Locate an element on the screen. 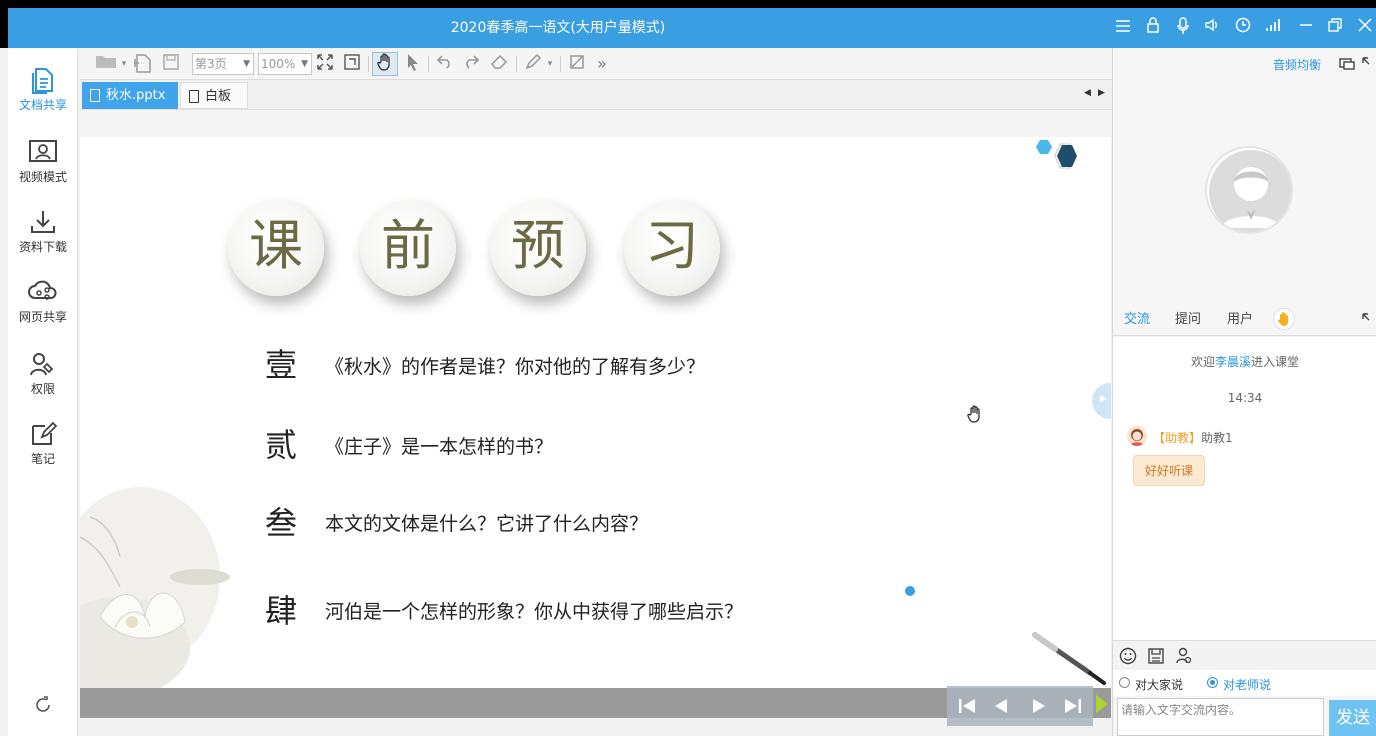 The image size is (1376, 736). microphone-icon is located at coordinates (1183, 28).